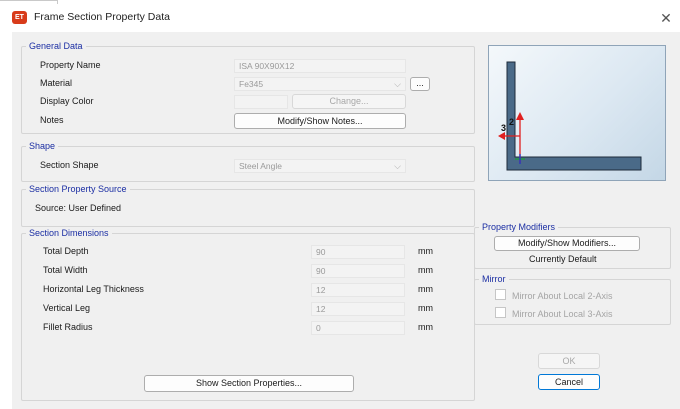 The height and width of the screenshot is (409, 680). Describe the element at coordinates (67, 101) in the screenshot. I see `display-color-label: Display Color` at that location.